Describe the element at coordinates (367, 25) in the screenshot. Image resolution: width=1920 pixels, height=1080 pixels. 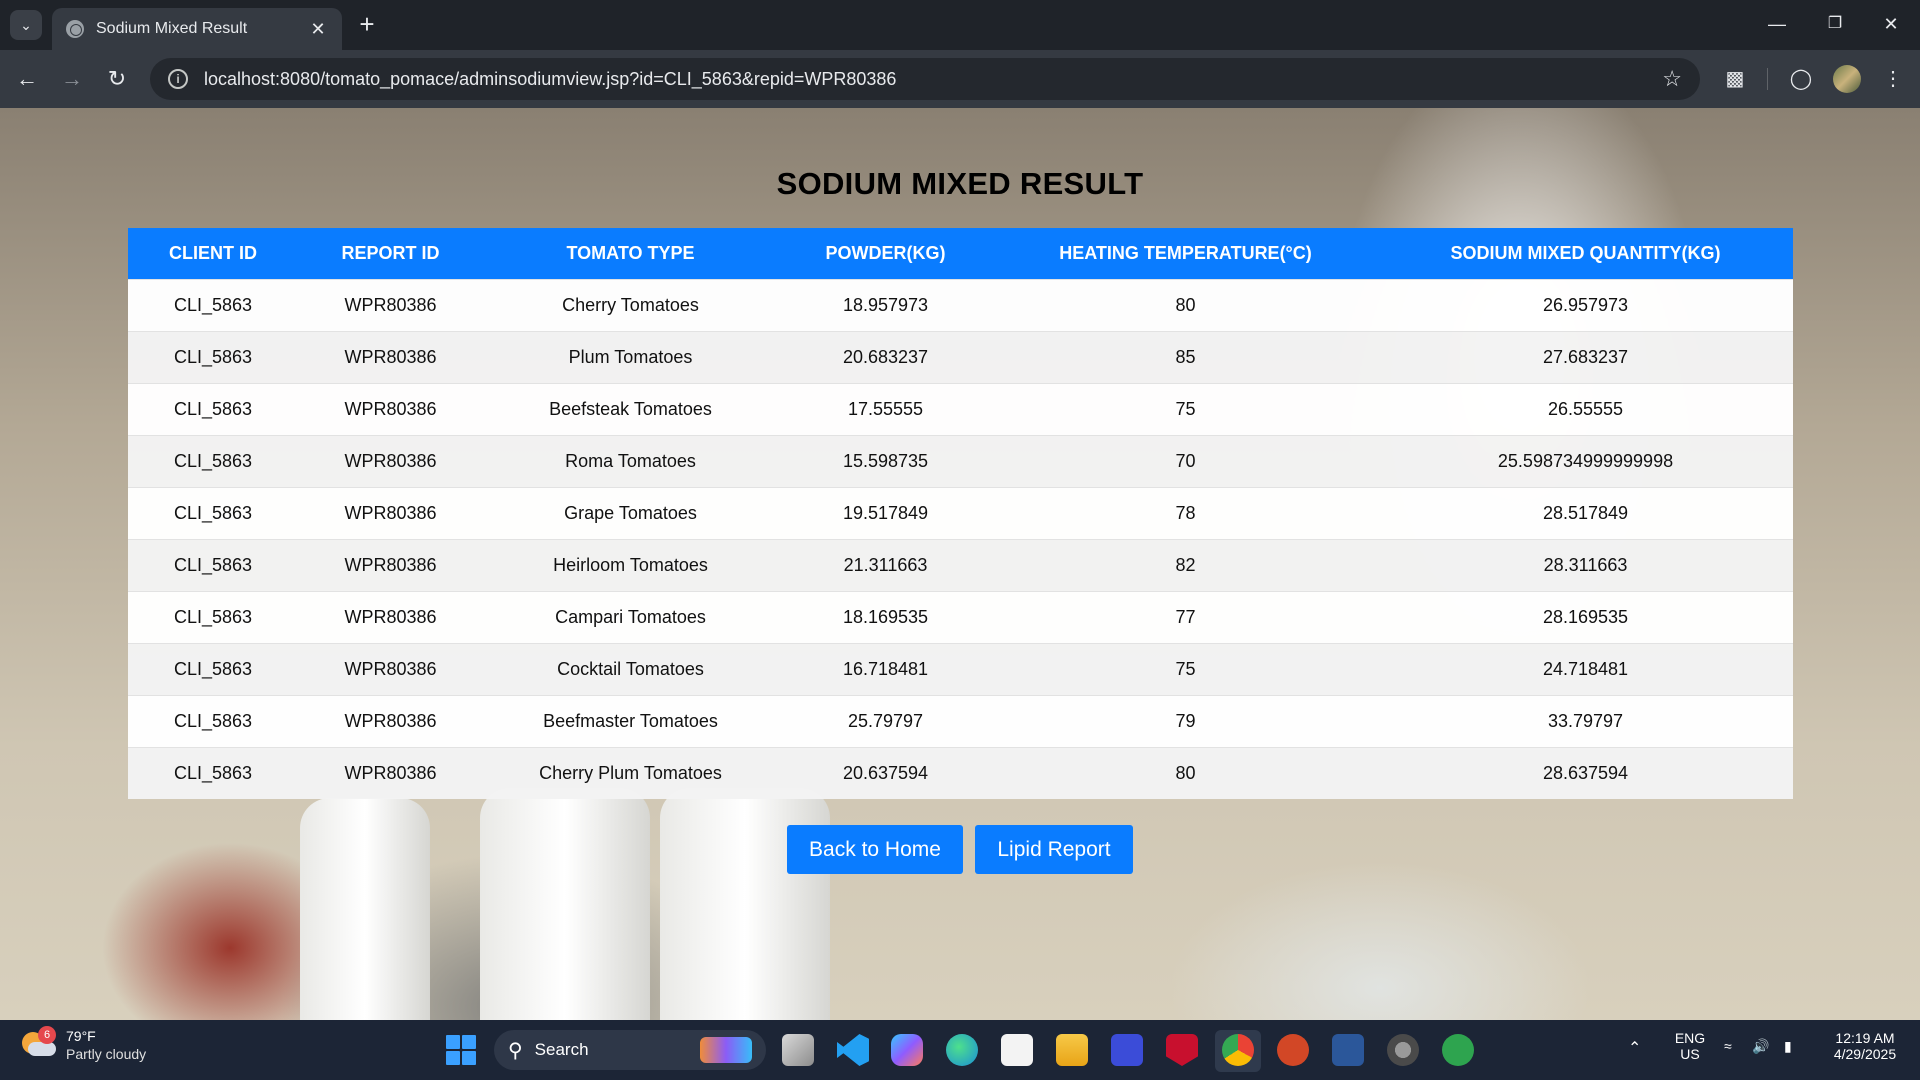
I see `new-tab-button: +` at that location.